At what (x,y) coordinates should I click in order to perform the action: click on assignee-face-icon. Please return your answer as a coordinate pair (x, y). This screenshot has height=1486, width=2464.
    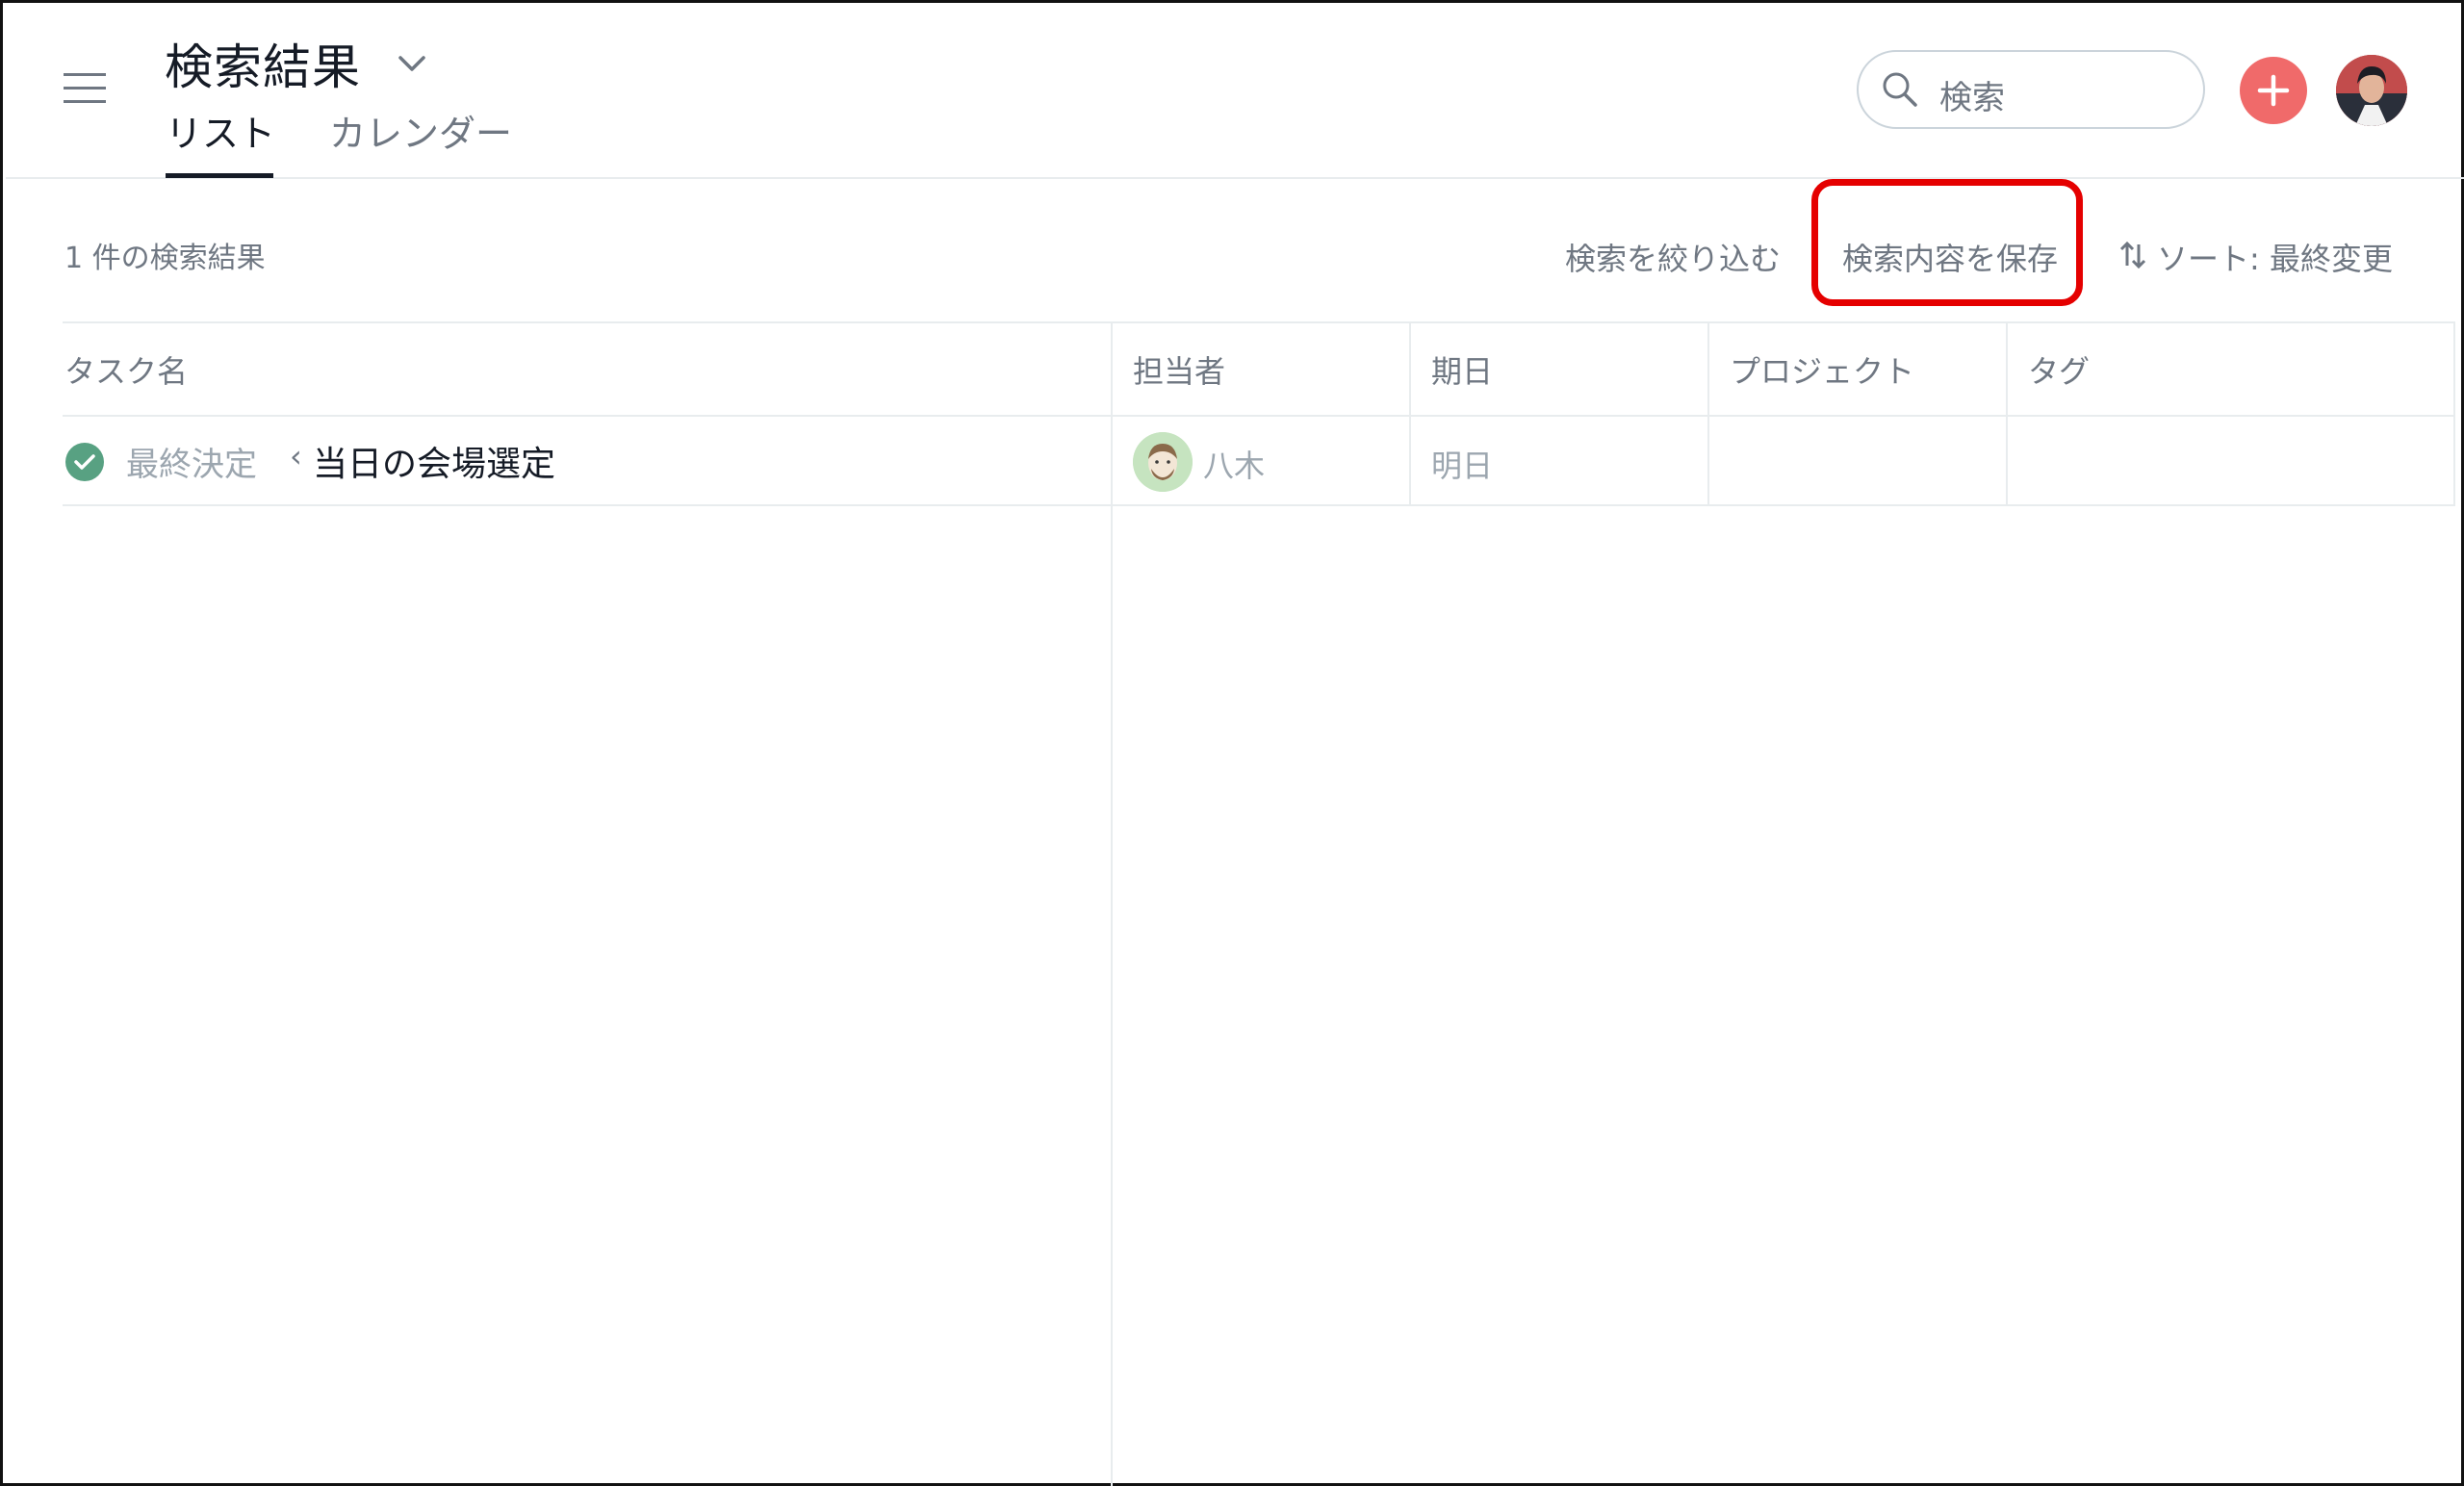
    Looking at the image, I should click on (1163, 462).